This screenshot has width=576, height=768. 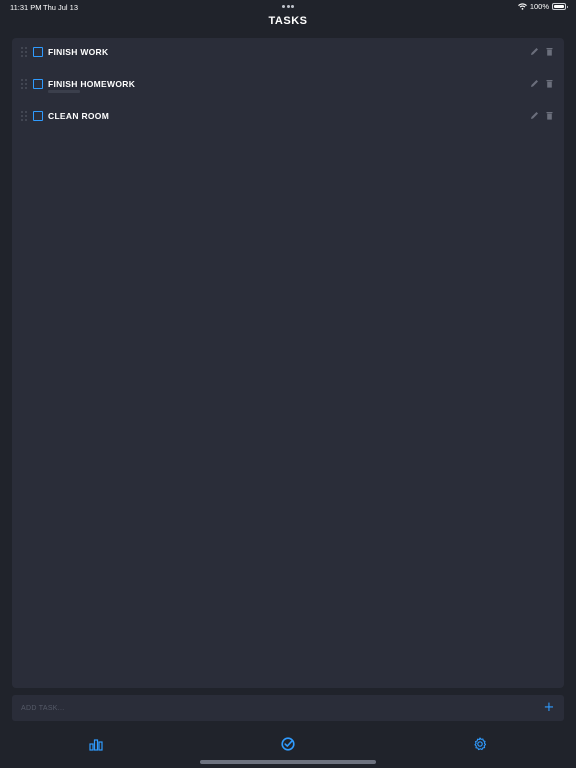 What do you see at coordinates (26, 7) in the screenshot?
I see `status-time: 11:31 PM` at bounding box center [26, 7].